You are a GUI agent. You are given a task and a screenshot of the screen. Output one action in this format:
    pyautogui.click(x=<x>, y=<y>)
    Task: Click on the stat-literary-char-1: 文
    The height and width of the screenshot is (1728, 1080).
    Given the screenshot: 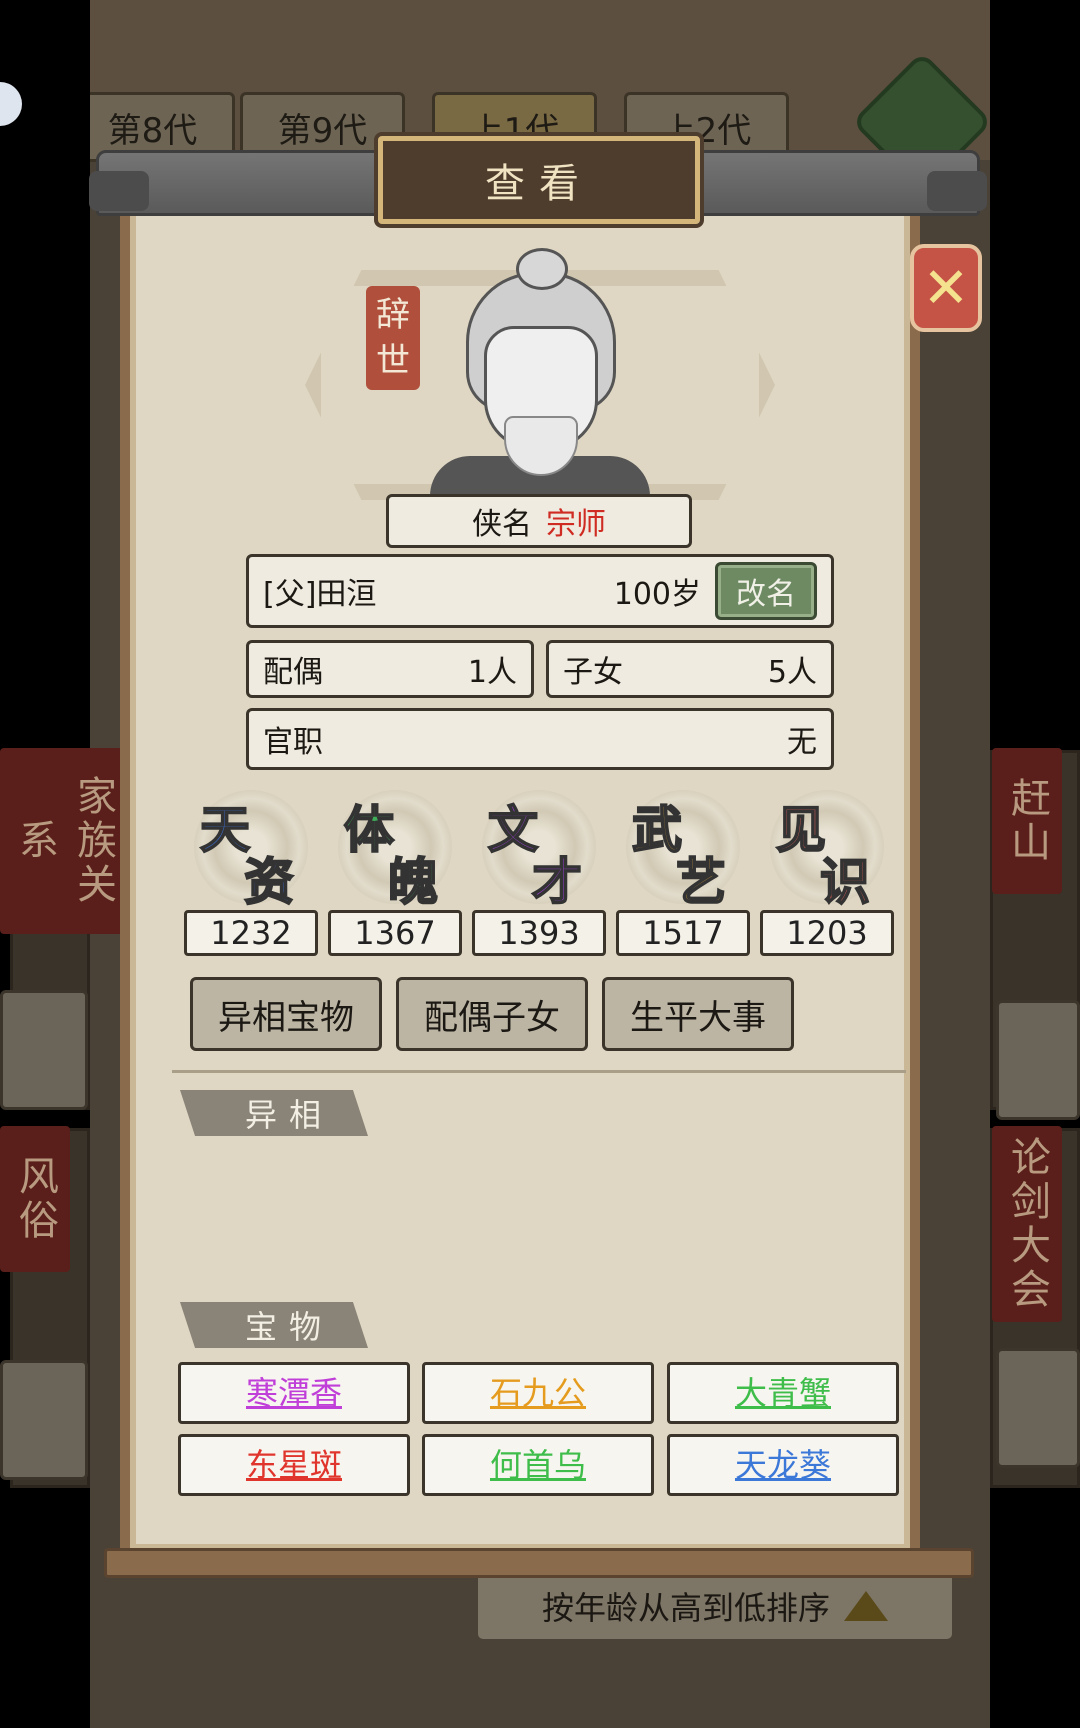 What is the action you would take?
    pyautogui.click(x=513, y=829)
    